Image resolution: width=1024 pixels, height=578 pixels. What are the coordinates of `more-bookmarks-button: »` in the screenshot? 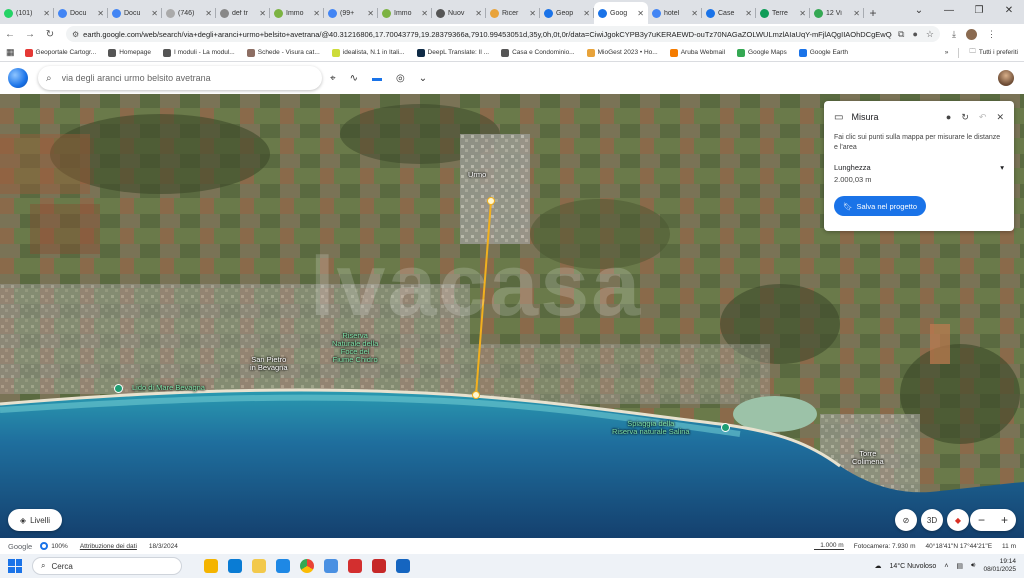 It's located at (947, 52).